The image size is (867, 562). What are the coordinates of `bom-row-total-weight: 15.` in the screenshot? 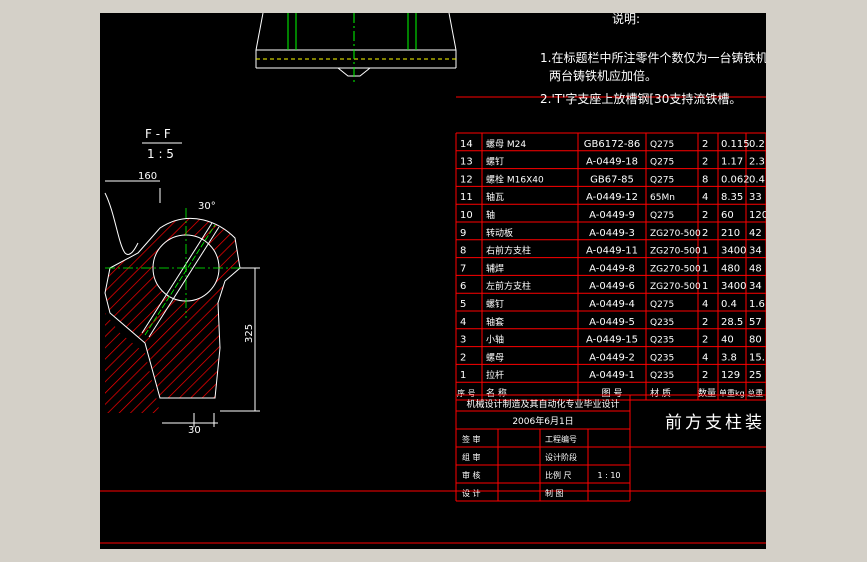 It's located at (757, 357).